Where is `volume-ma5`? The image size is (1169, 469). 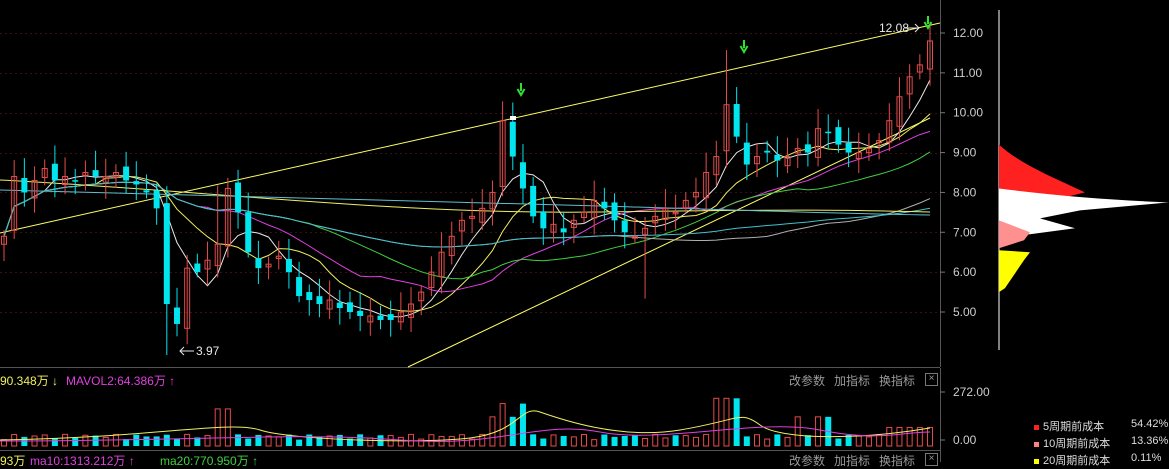
volume-ma5 is located at coordinates (465, 426).